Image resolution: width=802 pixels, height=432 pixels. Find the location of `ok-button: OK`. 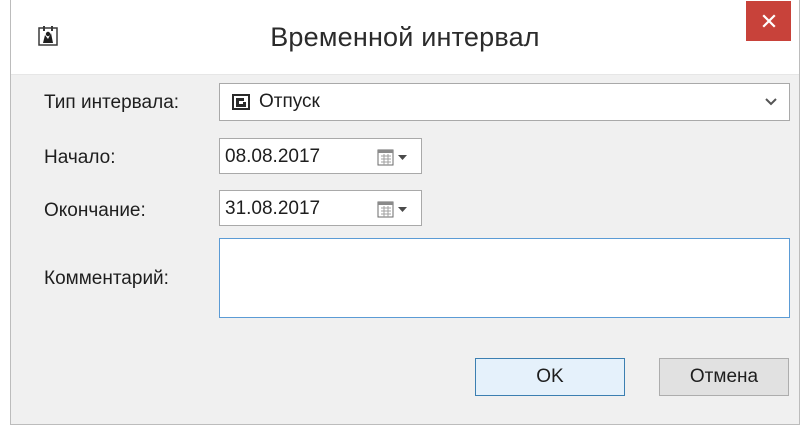

ok-button: OK is located at coordinates (550, 377).